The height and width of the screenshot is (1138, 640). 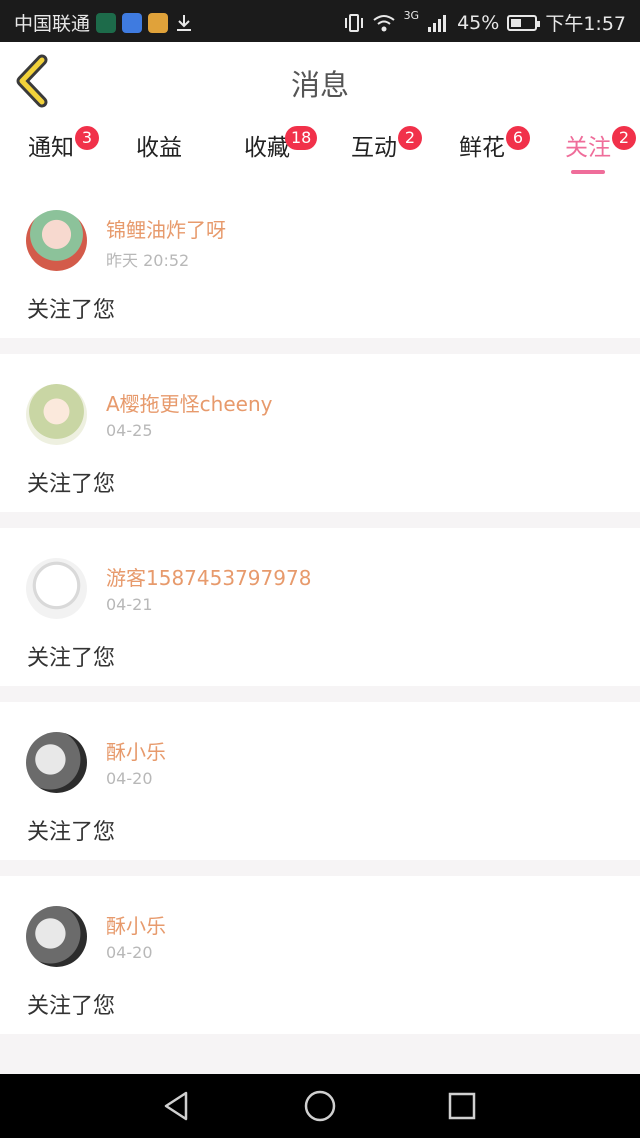 I want to click on clock: 下午1:57, so click(x=585, y=24).